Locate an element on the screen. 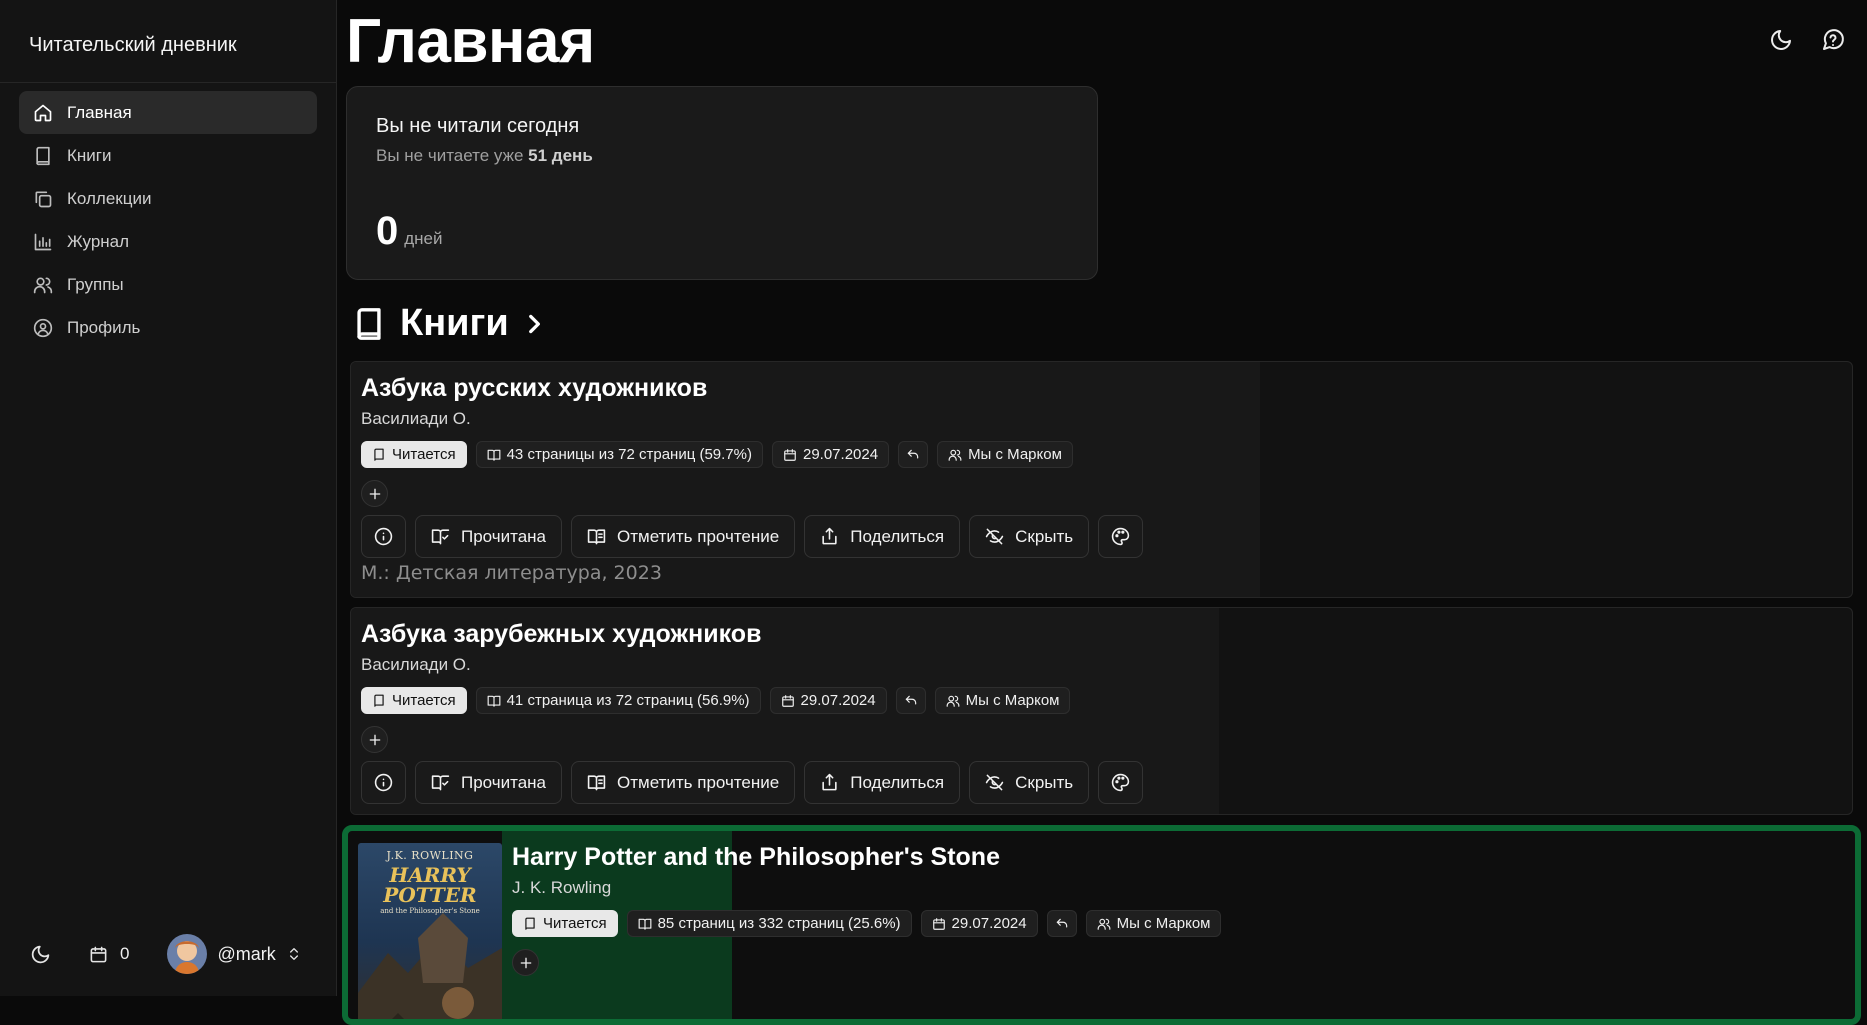  sidebar-item-label: Профиль is located at coordinates (104, 327).